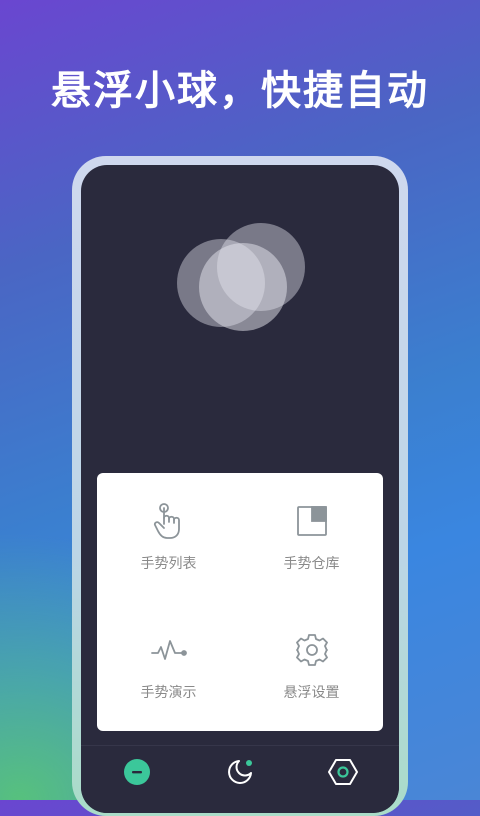 The height and width of the screenshot is (816, 480). What do you see at coordinates (169, 521) in the screenshot?
I see `tap-hand-icon` at bounding box center [169, 521].